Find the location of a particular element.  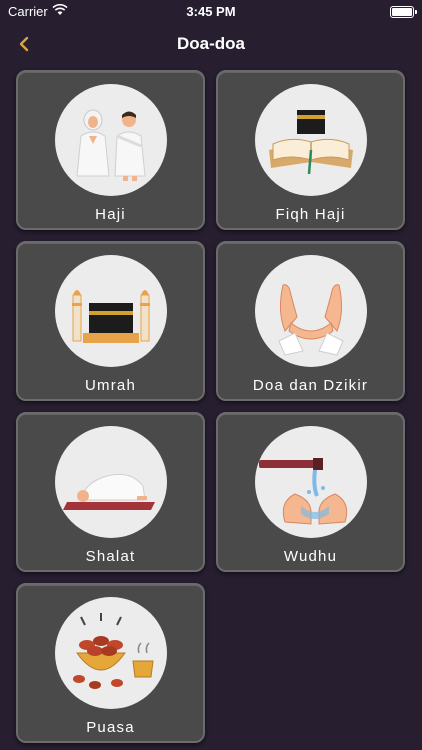

category-label: Wudhu is located at coordinates (310, 556).